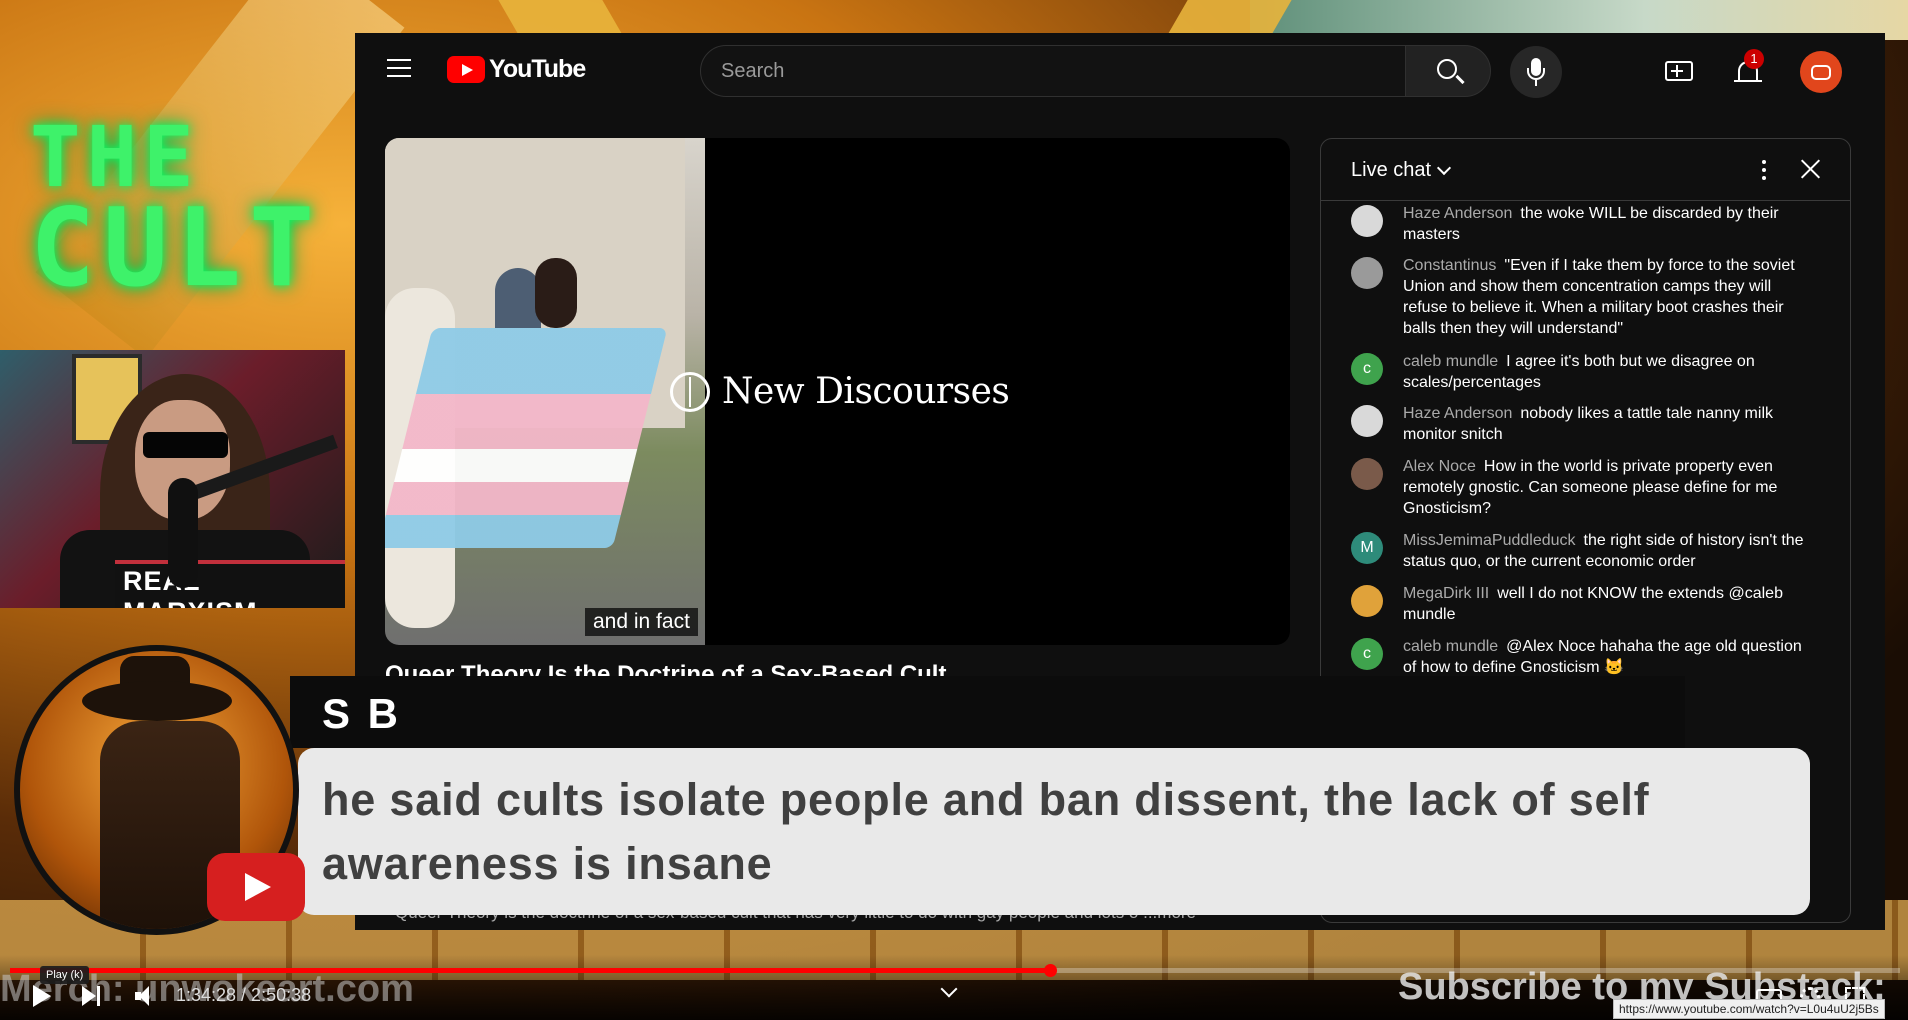 The height and width of the screenshot is (1020, 1908). I want to click on microphone, so click(183, 533).